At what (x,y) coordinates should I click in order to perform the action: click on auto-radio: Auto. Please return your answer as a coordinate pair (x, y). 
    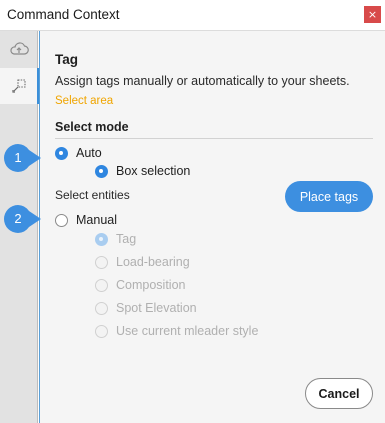
    Looking at the image, I should click on (78, 153).